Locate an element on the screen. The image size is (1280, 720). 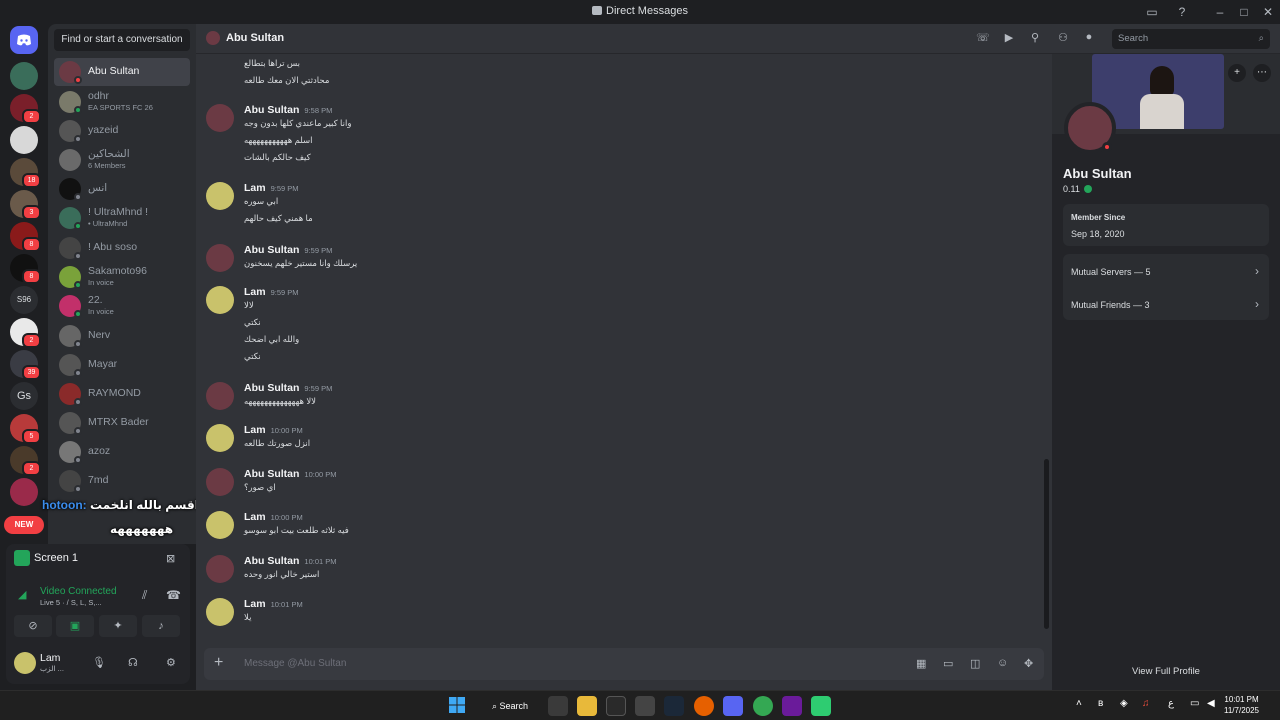
microphone-tray-icon: ♫ is located at coordinates (1146, 703).